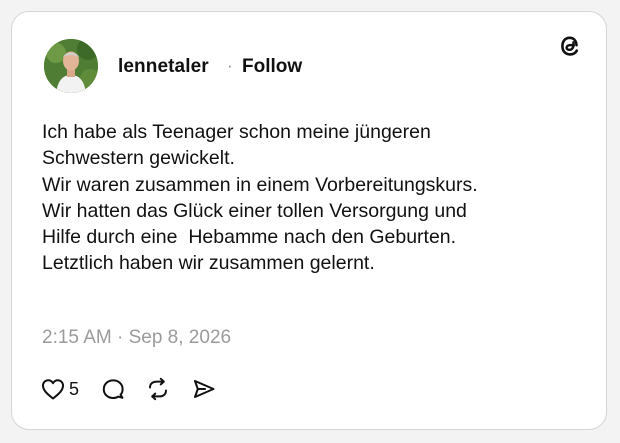 The height and width of the screenshot is (443, 620). I want to click on repost-button, so click(158, 389).